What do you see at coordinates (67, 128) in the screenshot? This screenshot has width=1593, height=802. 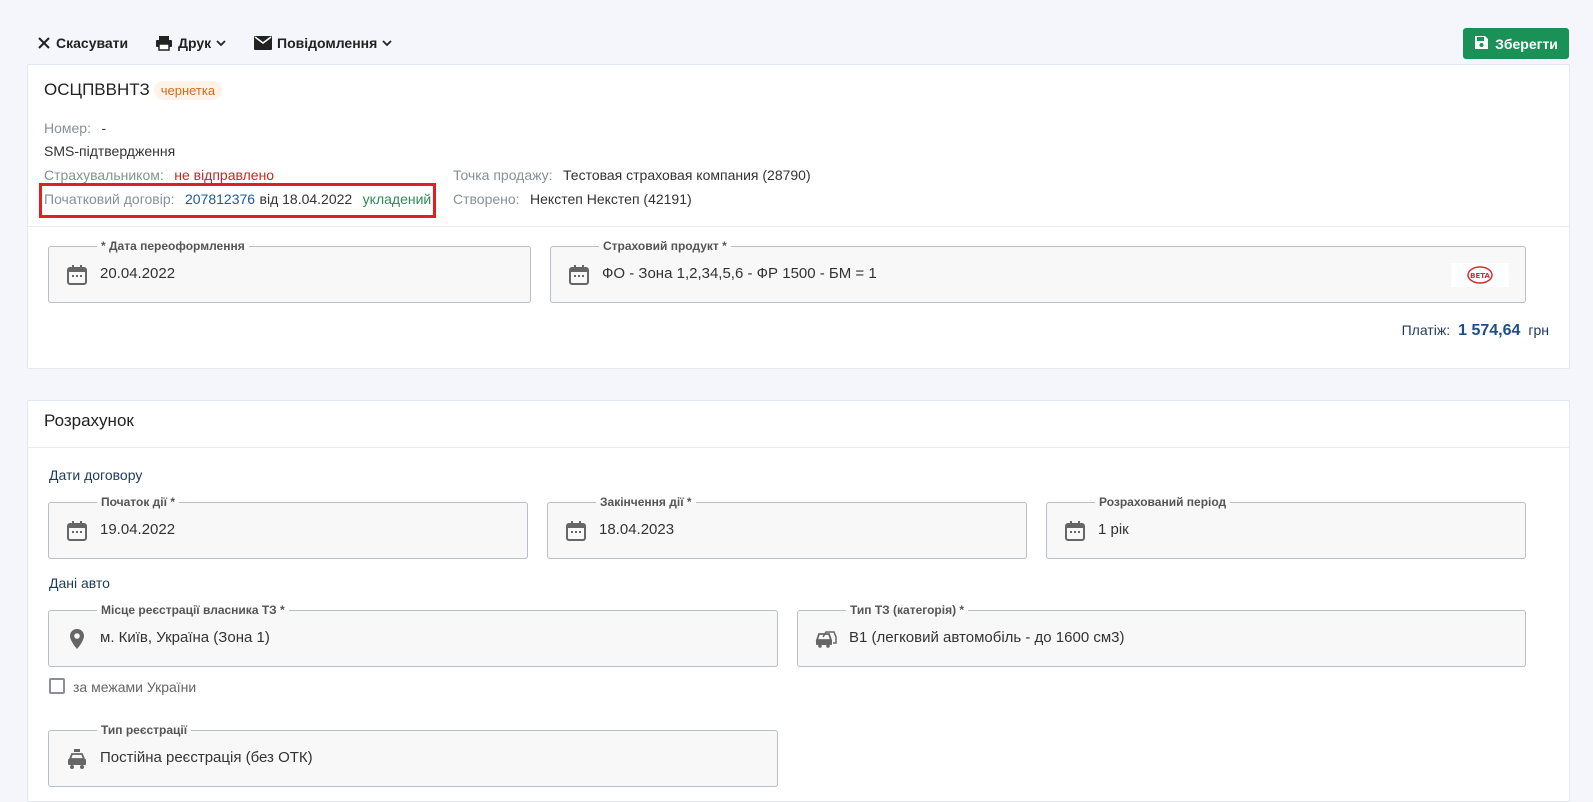 I see `number-label: Номер:` at bounding box center [67, 128].